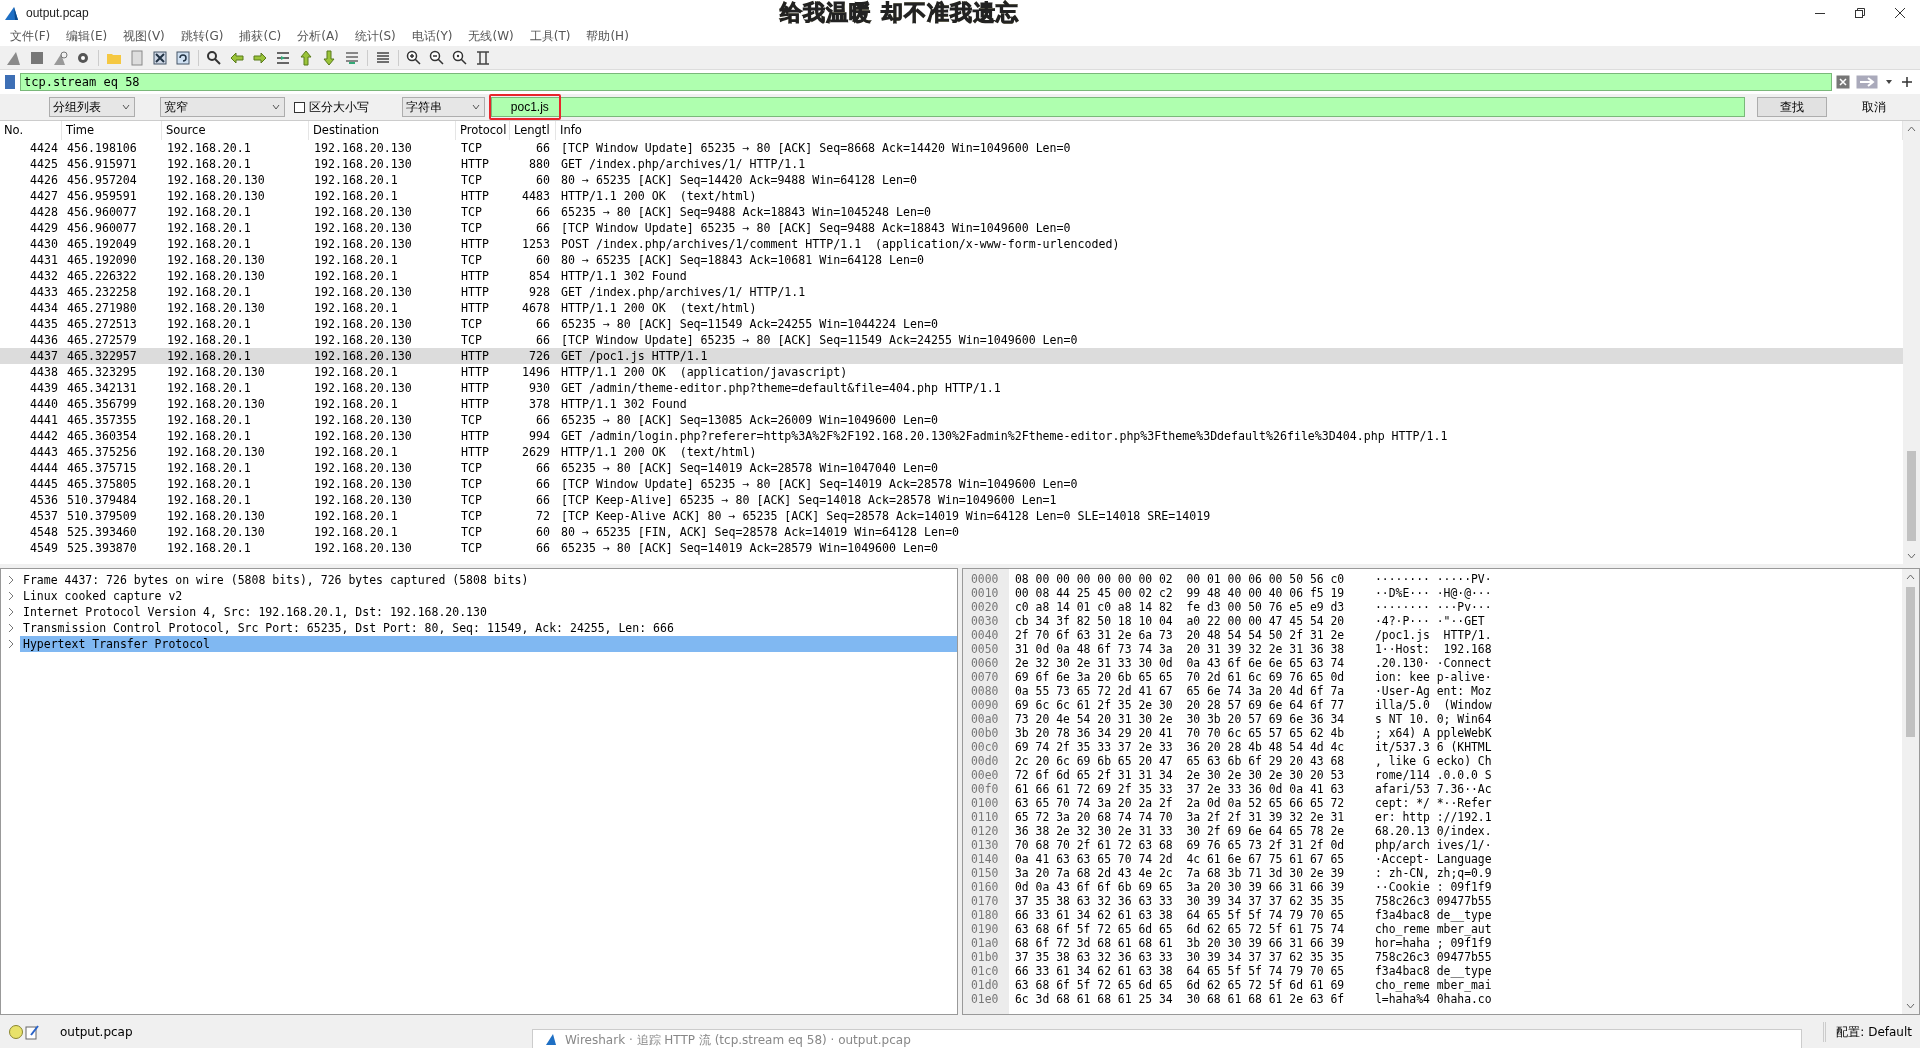 The height and width of the screenshot is (1048, 1920). Describe the element at coordinates (483, 130) in the screenshot. I see `column-header: Protocol` at that location.